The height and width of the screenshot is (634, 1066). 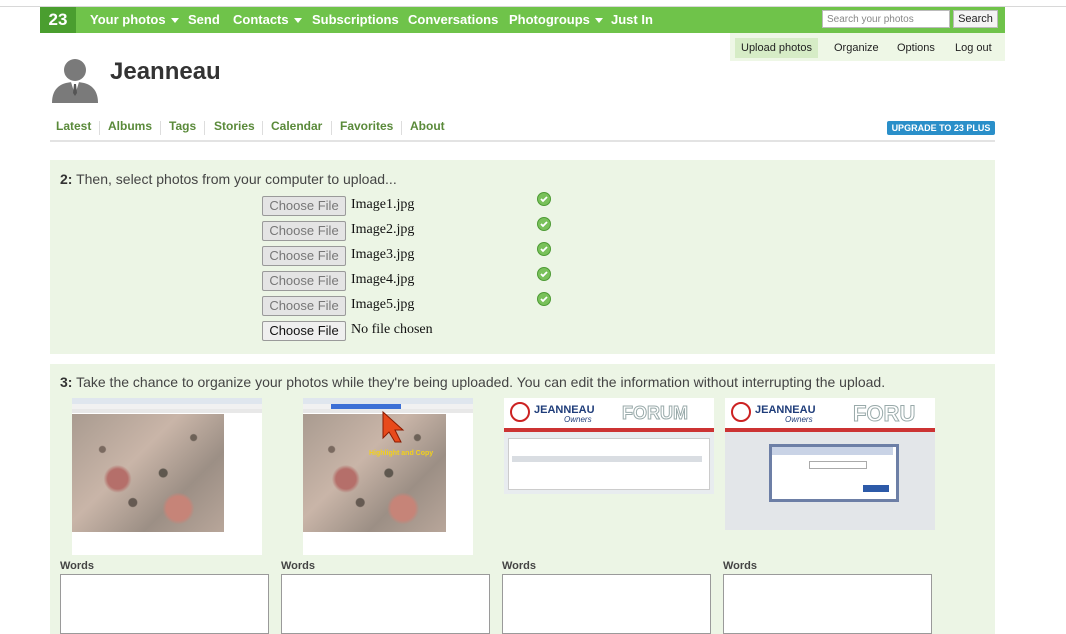 What do you see at coordinates (655, 413) in the screenshot?
I see `forum-banner-text: FORUM` at bounding box center [655, 413].